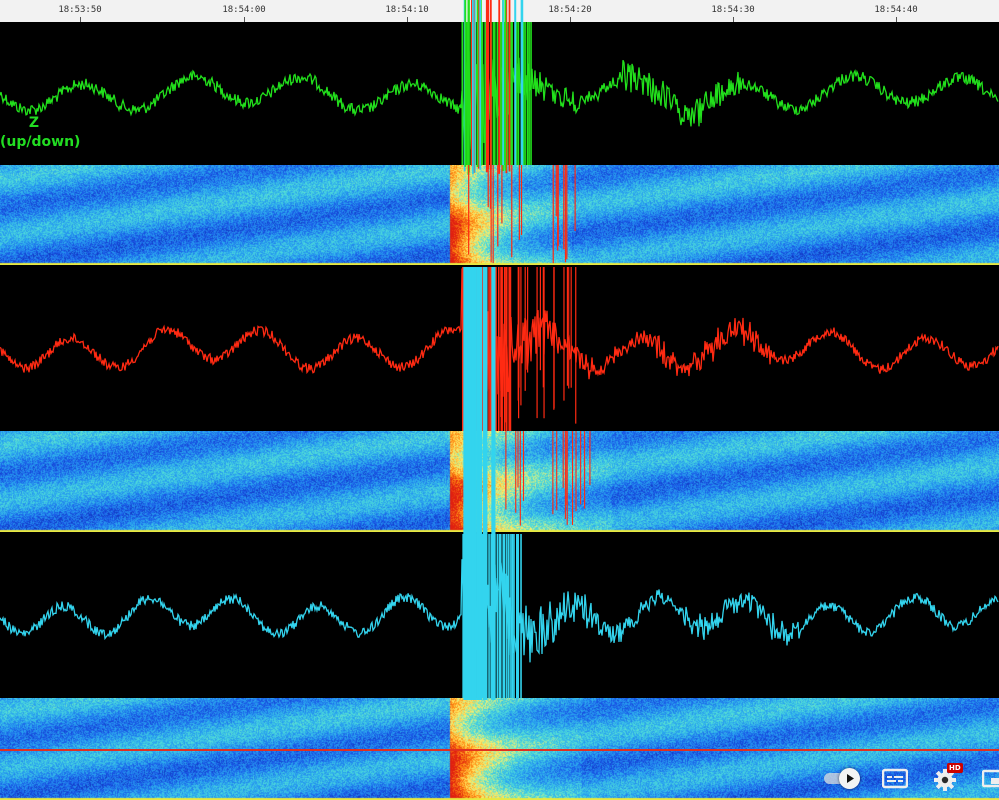  Describe the element at coordinates (40, 142) in the screenshot. I see `channel-label-direction: (up/down)` at that location.